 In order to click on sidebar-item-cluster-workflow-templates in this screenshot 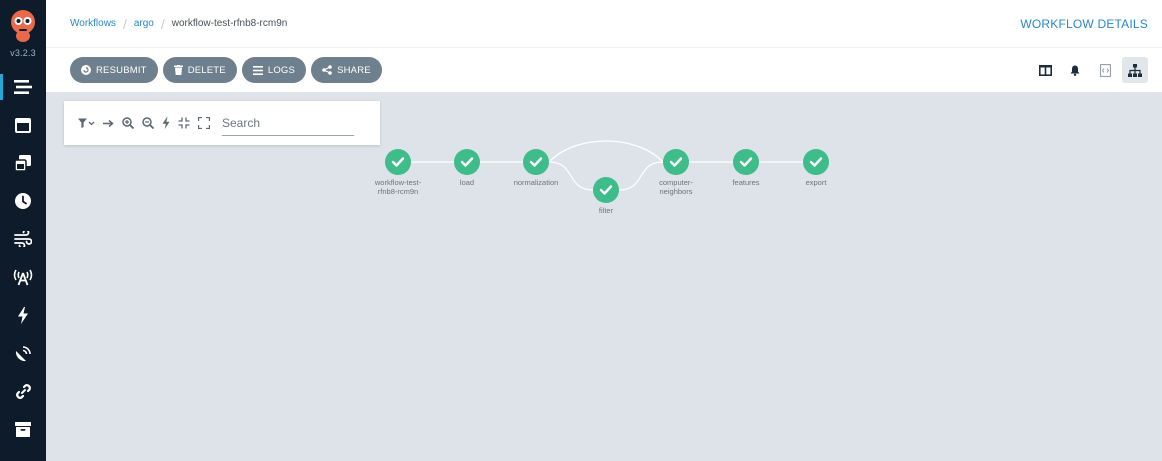, I will do `click(23, 163)`.